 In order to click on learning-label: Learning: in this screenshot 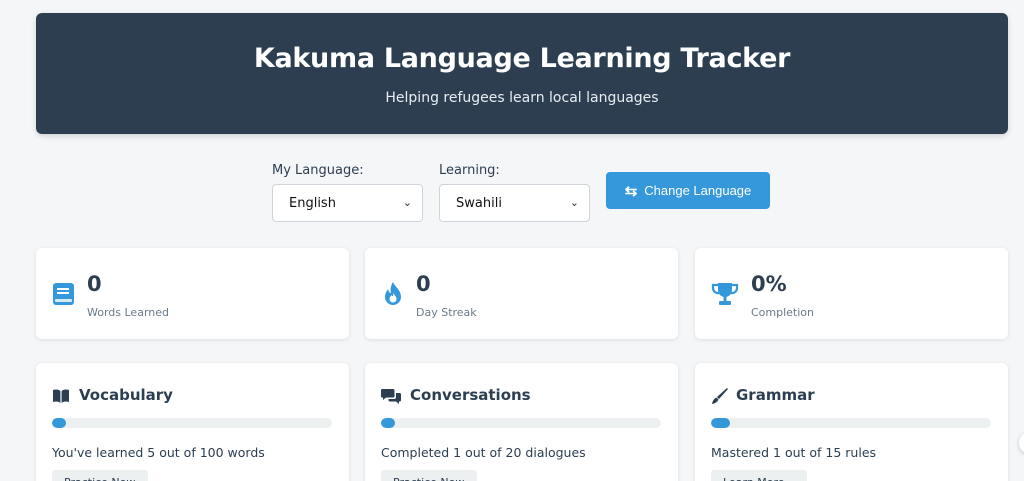, I will do `click(469, 170)`.